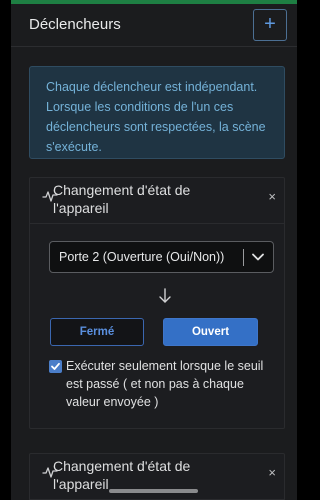  What do you see at coordinates (243, 257) in the screenshot?
I see `select-separator` at bounding box center [243, 257].